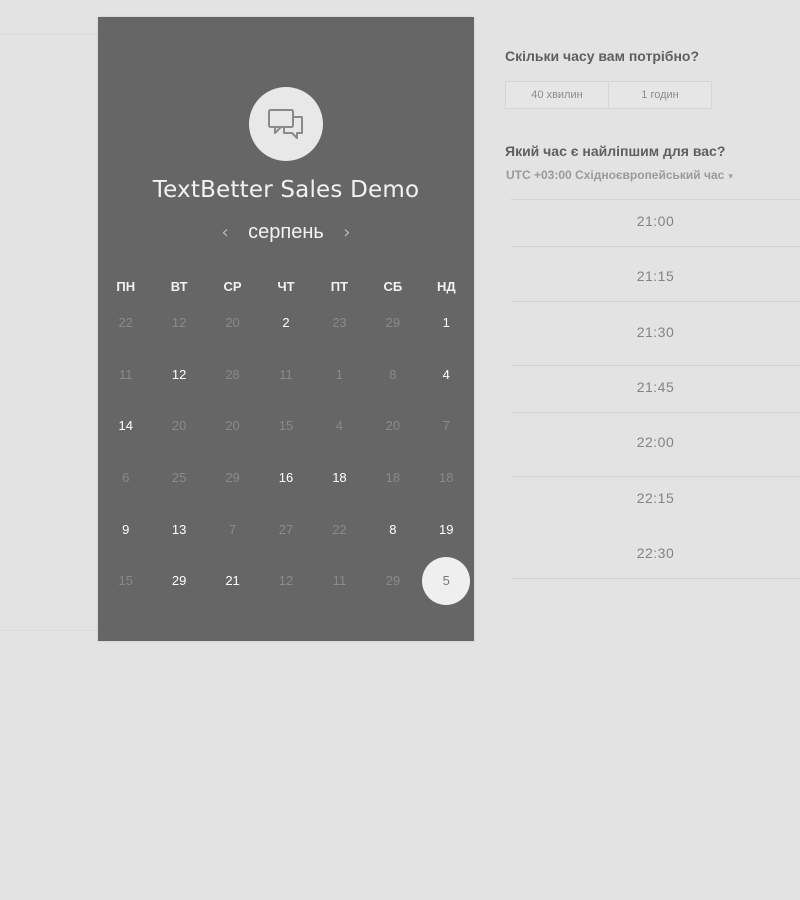 Image resolution: width=800 pixels, height=900 pixels. I want to click on time-slot-button: 22:15, so click(655, 498).